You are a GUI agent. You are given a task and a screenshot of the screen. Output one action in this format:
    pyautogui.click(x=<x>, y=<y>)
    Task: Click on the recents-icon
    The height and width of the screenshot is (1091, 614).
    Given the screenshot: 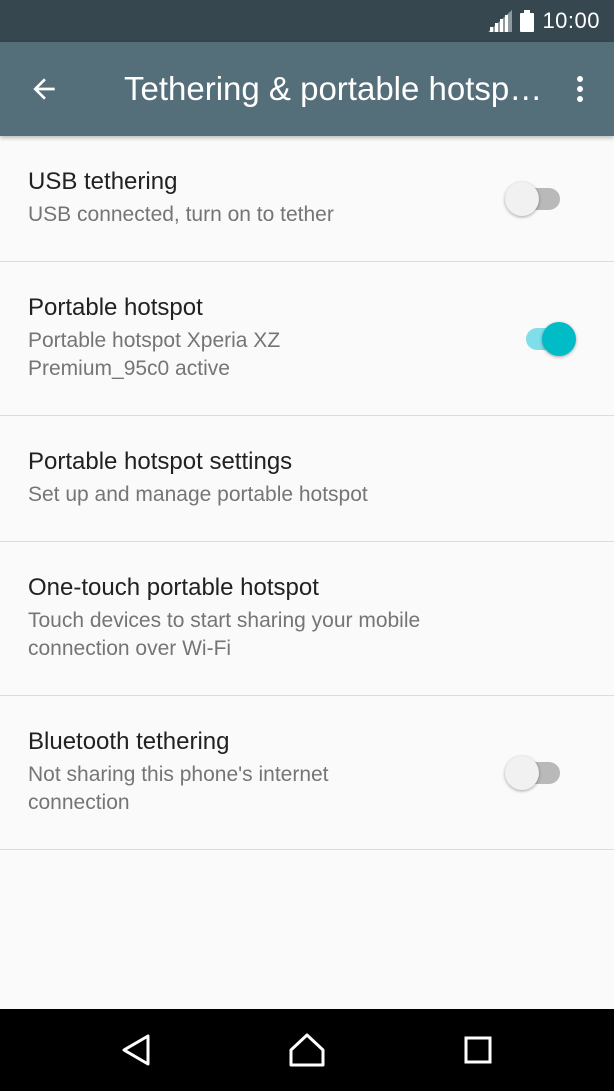 What is the action you would take?
    pyautogui.click(x=478, y=1050)
    